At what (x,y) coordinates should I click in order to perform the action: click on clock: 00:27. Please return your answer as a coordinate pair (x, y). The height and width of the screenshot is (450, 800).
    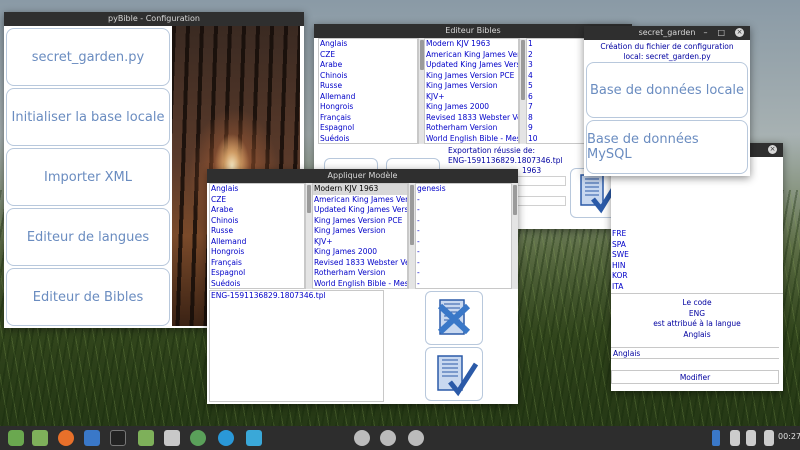
    Looking at the image, I should click on (789, 436).